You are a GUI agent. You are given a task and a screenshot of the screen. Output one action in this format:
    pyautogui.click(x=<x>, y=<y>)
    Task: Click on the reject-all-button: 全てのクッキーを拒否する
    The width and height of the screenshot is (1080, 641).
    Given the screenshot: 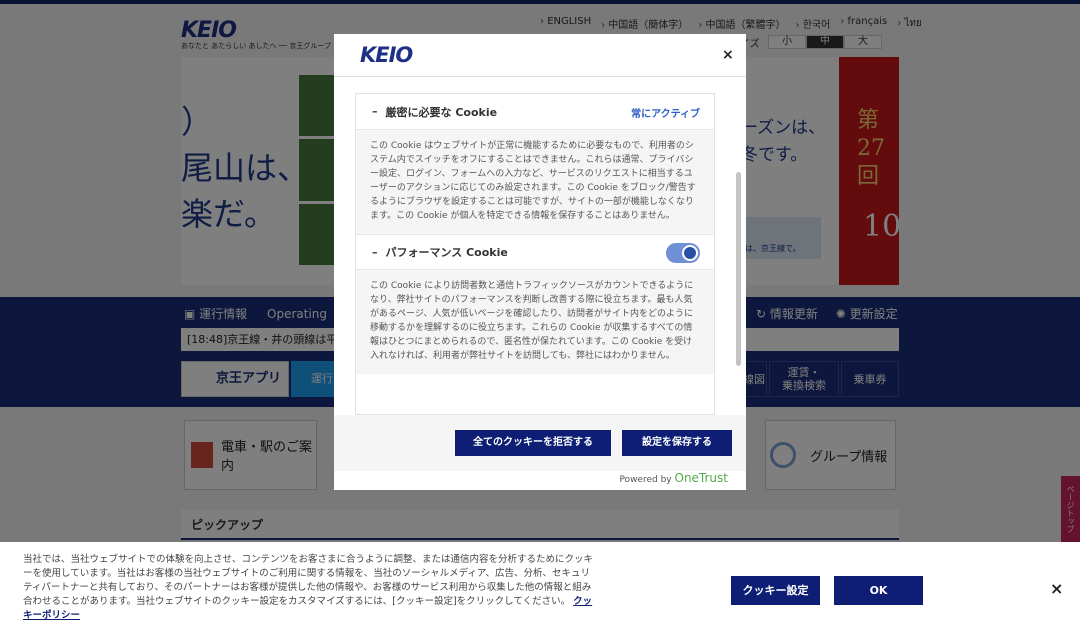 What is the action you would take?
    pyautogui.click(x=533, y=443)
    